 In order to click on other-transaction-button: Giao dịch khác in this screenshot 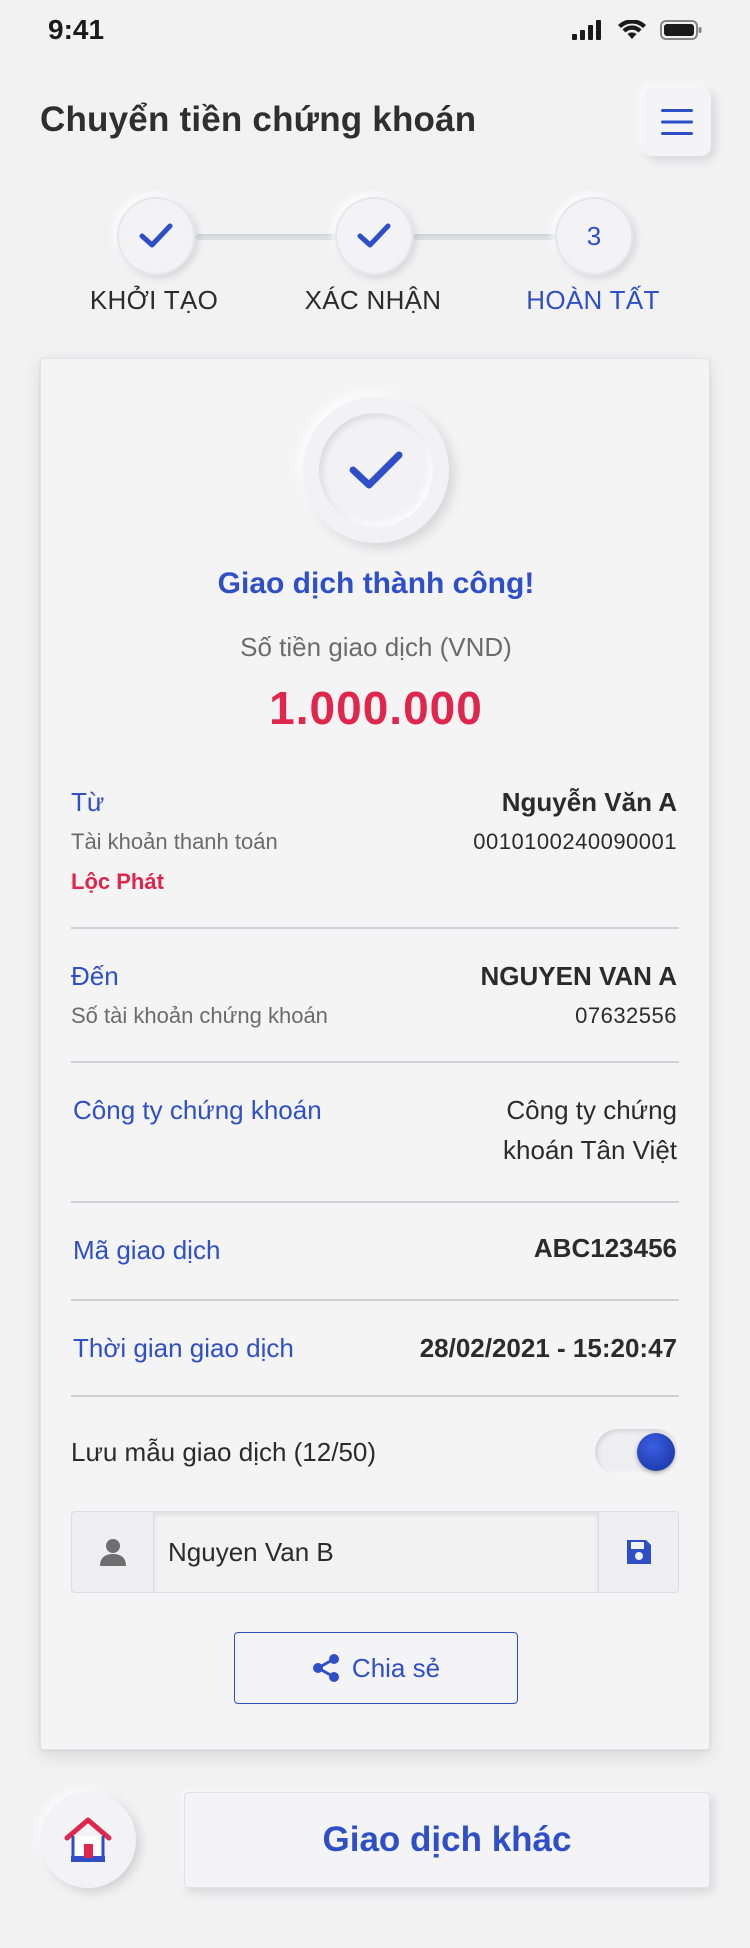, I will do `click(447, 1840)`.